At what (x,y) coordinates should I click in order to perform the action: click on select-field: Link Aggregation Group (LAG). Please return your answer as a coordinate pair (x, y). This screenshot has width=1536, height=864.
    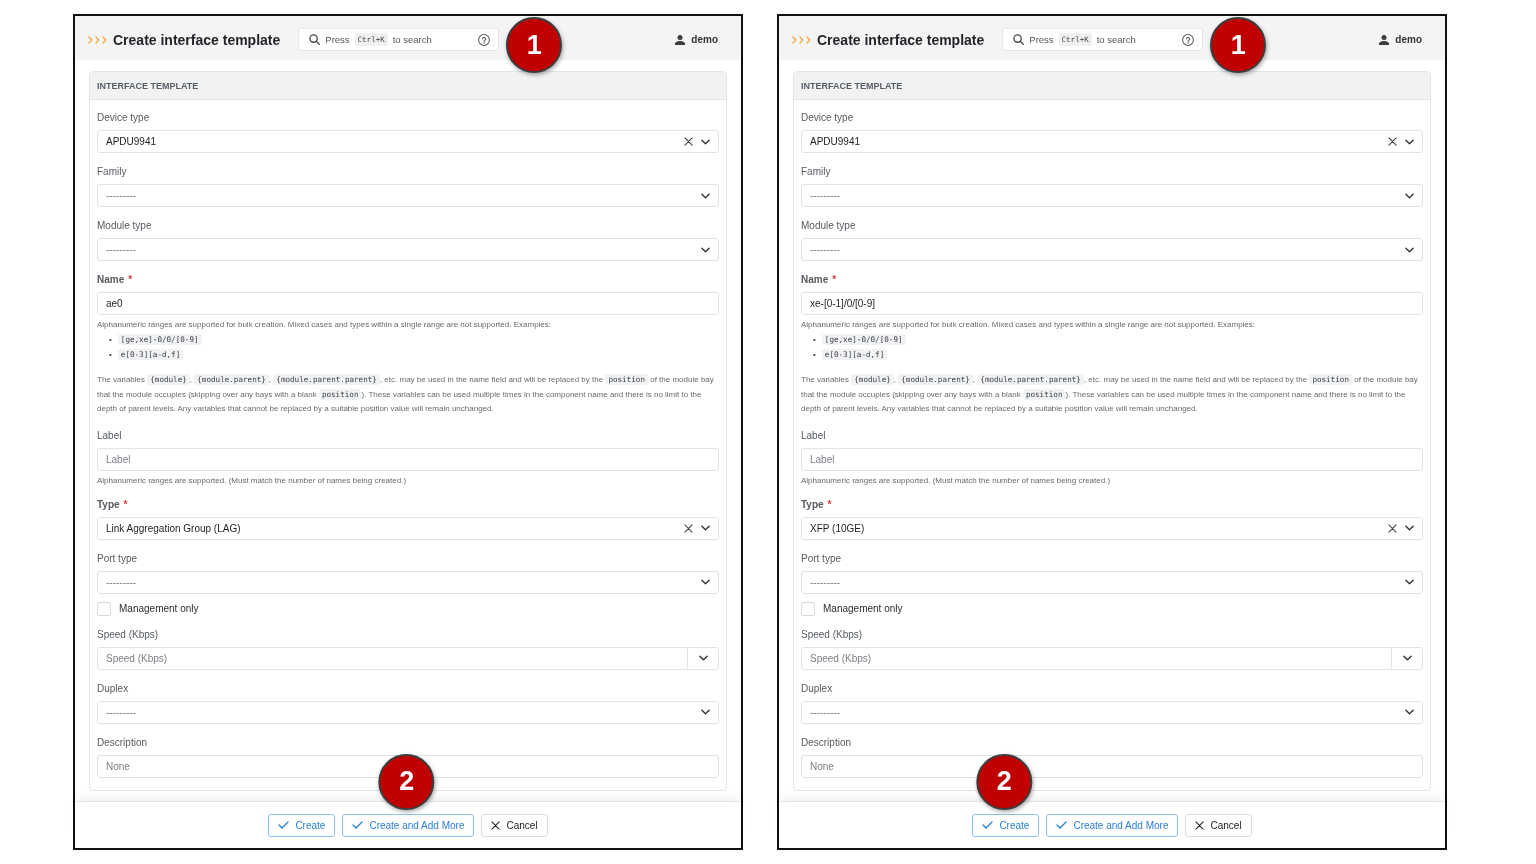
    Looking at the image, I should click on (408, 528).